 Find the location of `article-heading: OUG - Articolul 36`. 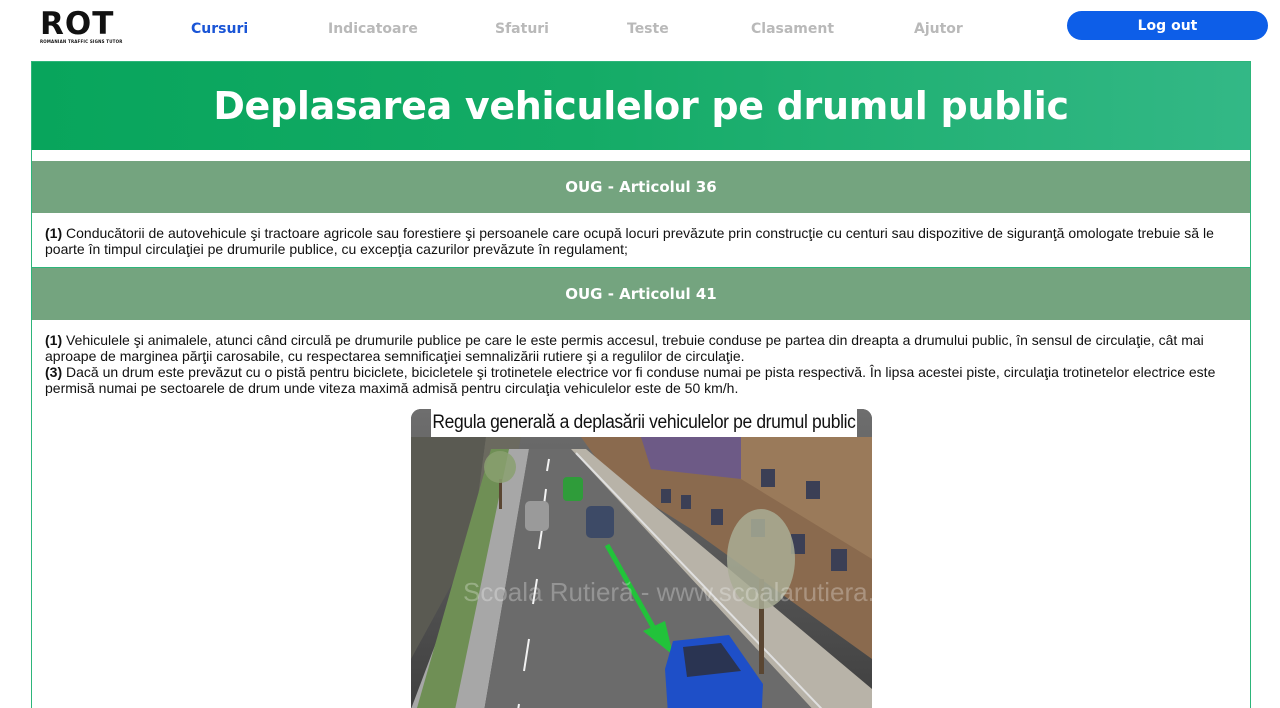

article-heading: OUG - Articolul 36 is located at coordinates (641, 187).